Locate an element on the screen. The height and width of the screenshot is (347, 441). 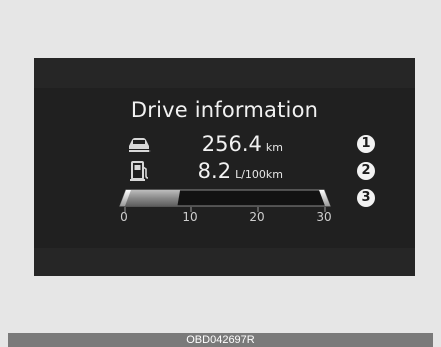
fuel-economy-unit: L/100km is located at coordinates (259, 174).